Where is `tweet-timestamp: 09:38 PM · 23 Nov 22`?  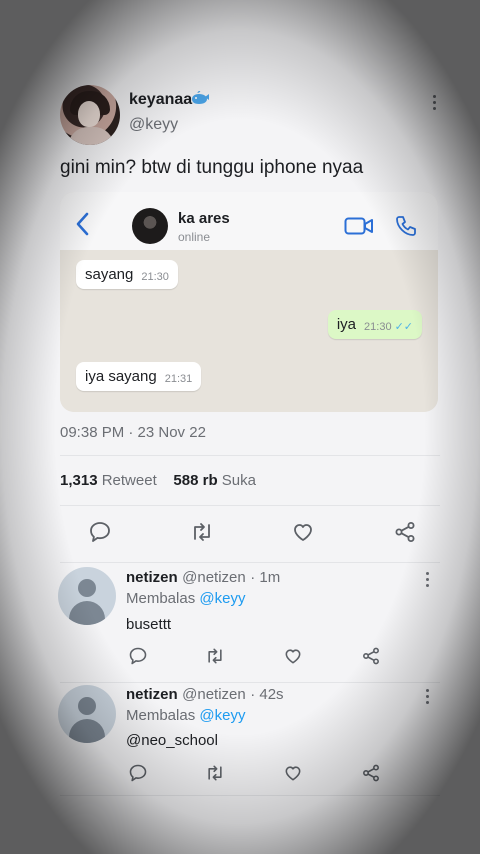
tweet-timestamp: 09:38 PM · 23 Nov 22 is located at coordinates (133, 432).